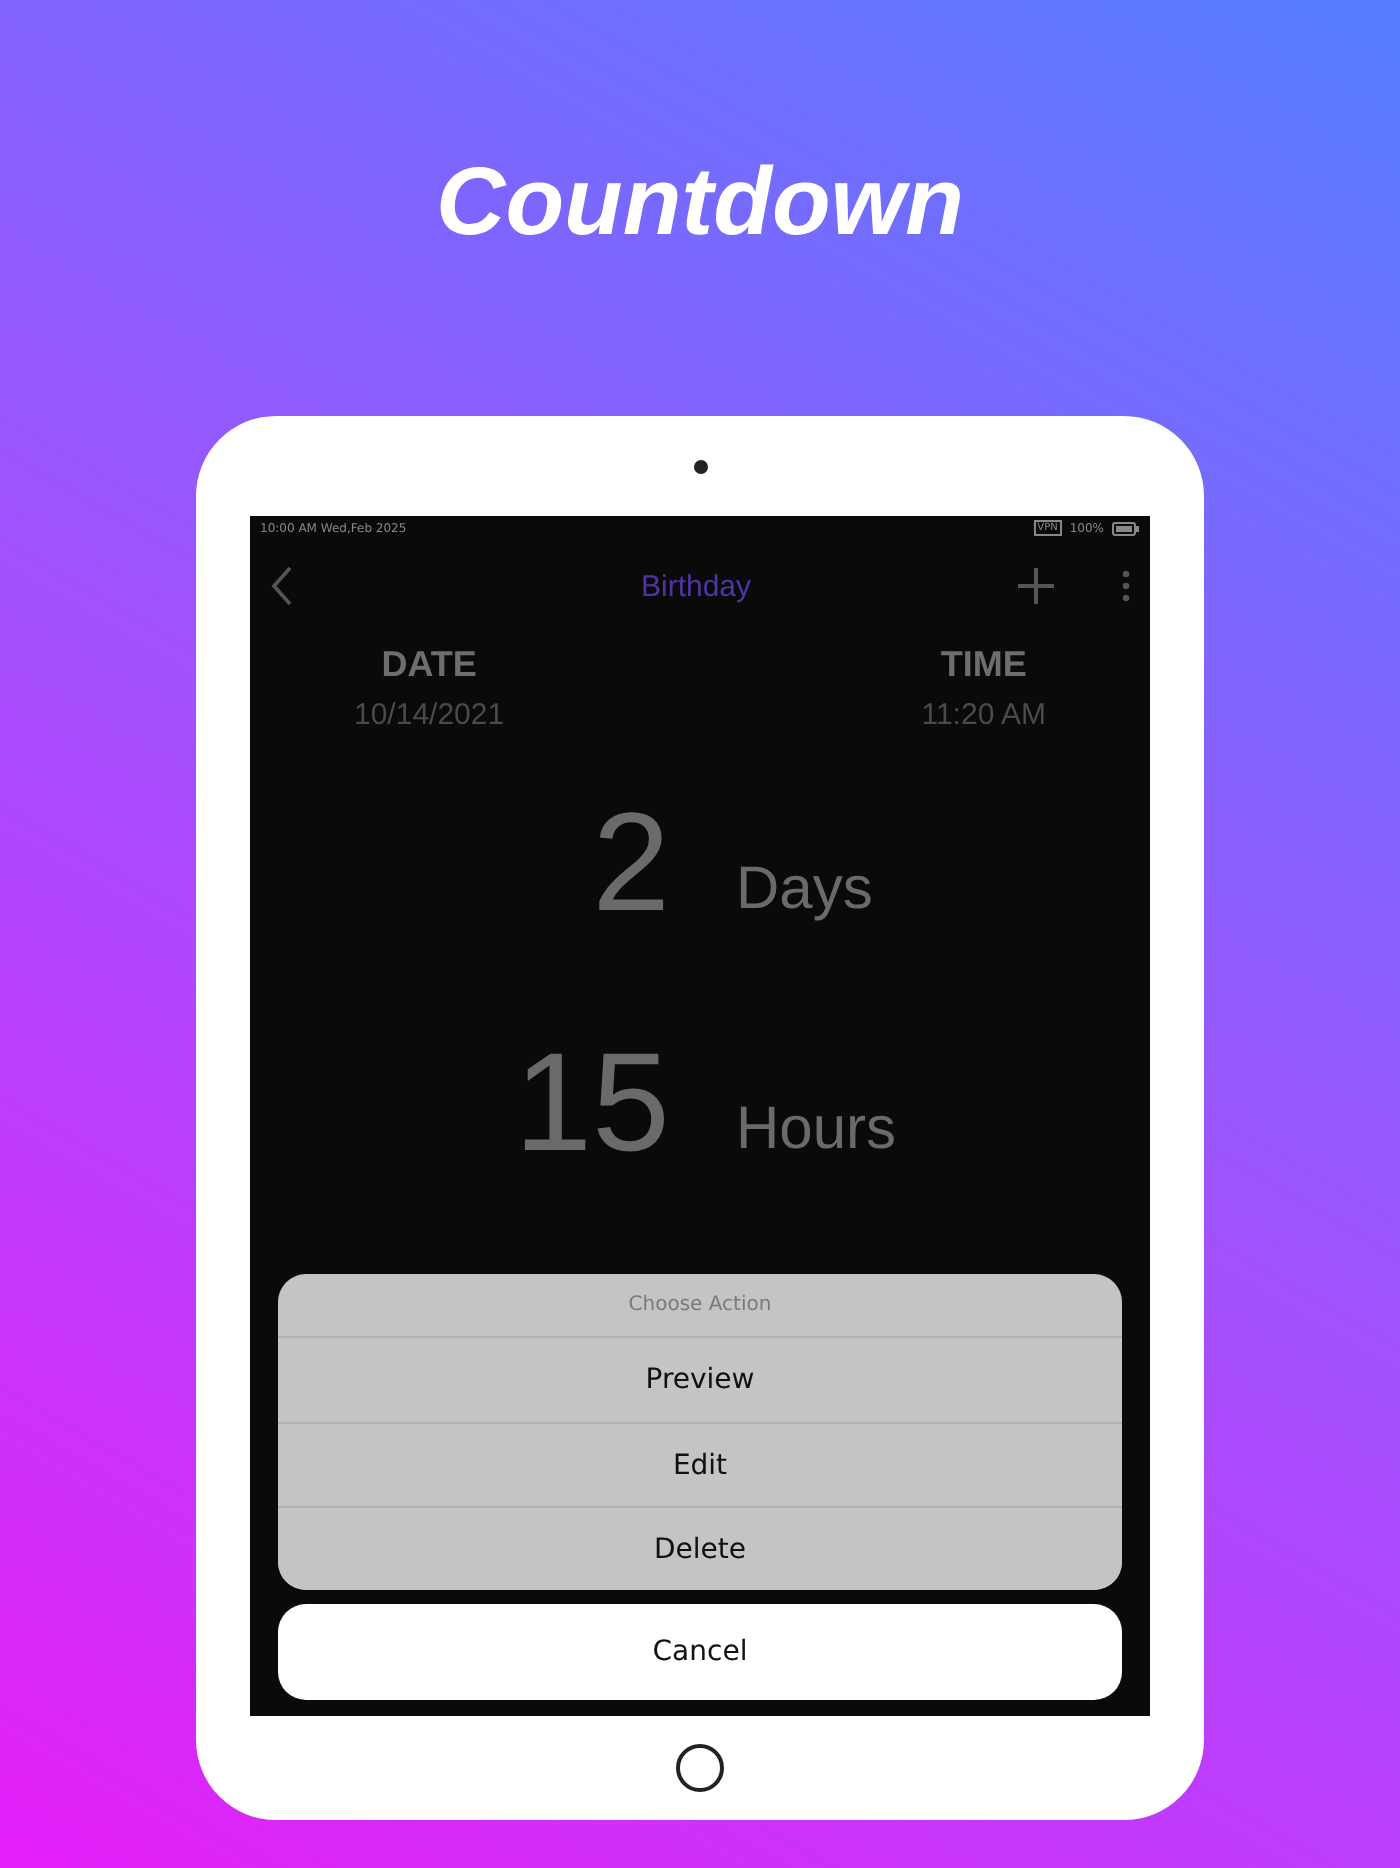 This screenshot has width=1400, height=1868. I want to click on field-label: DATE, so click(429, 665).